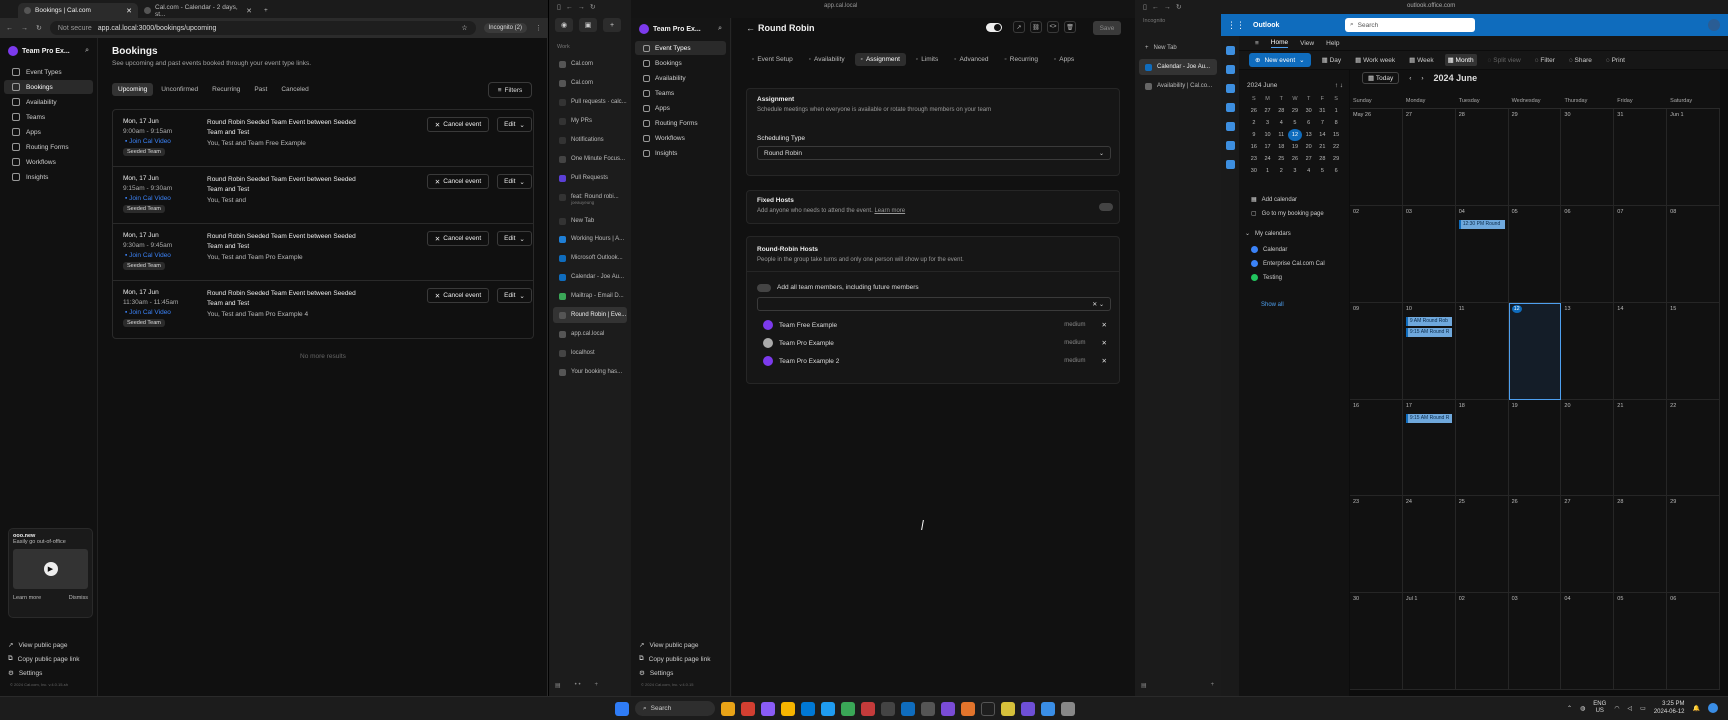  I want to click on add-icon: +, so click(1213, 685).